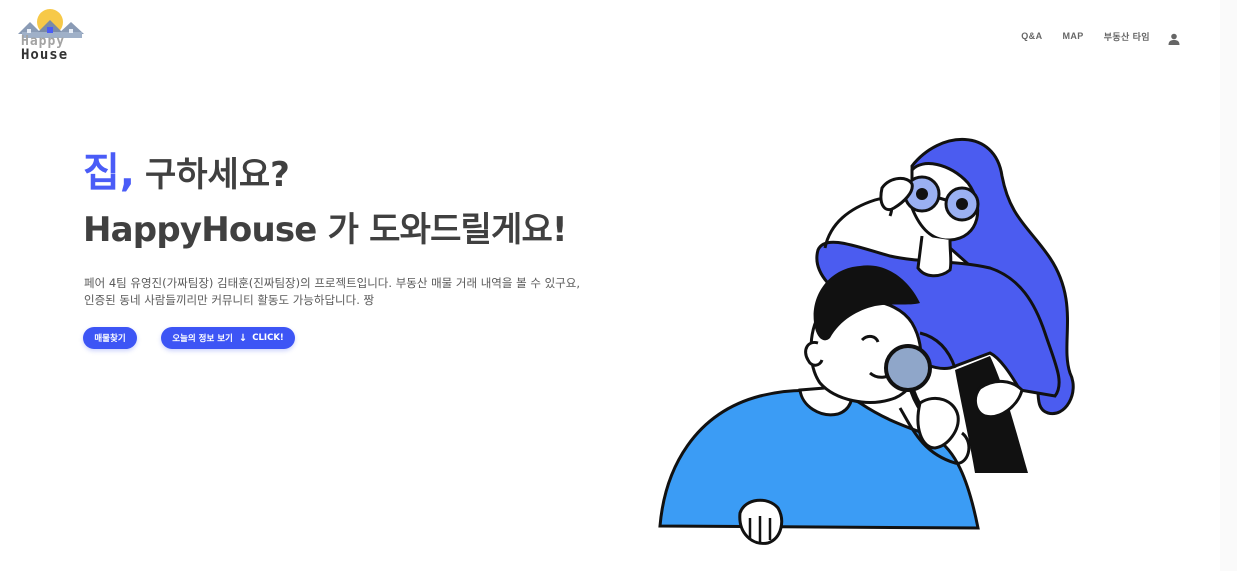 The width and height of the screenshot is (1237, 571). I want to click on scrollbar, so click(1228, 285).